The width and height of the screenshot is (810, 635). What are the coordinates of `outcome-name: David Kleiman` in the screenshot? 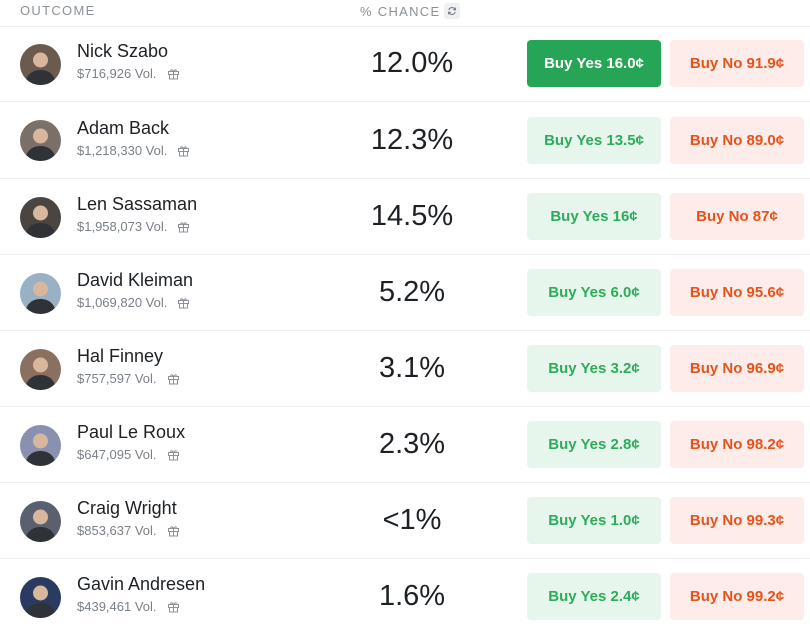 It's located at (135, 280).